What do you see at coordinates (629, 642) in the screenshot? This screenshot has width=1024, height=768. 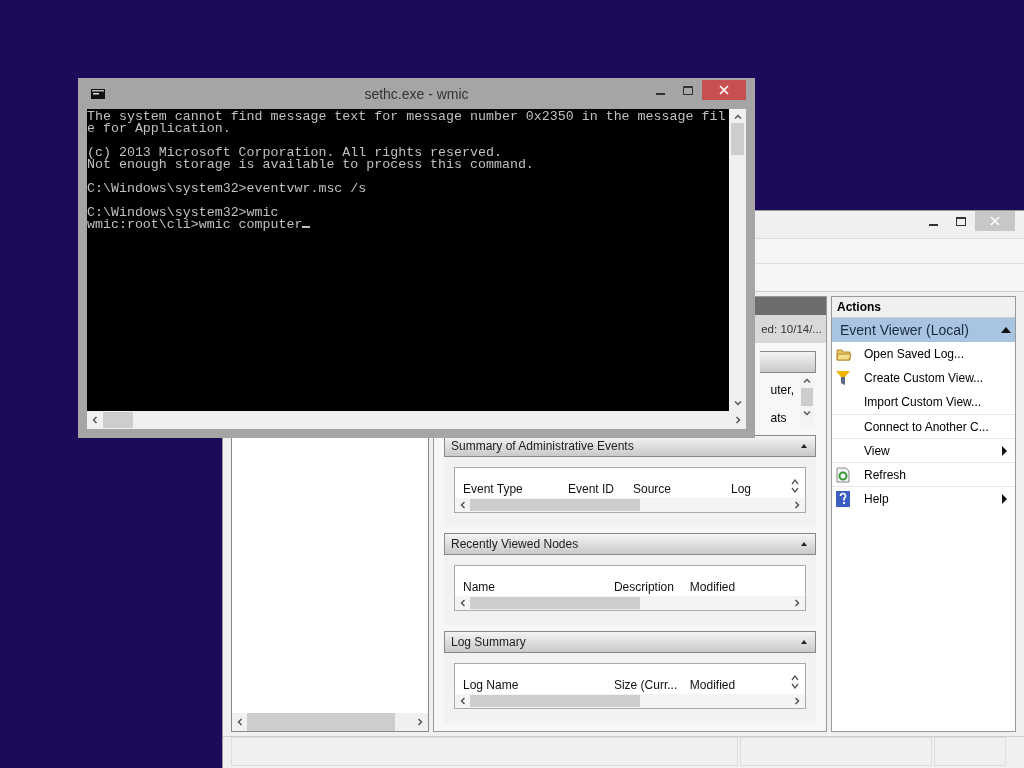 I see `panel-header: Log Summary` at bounding box center [629, 642].